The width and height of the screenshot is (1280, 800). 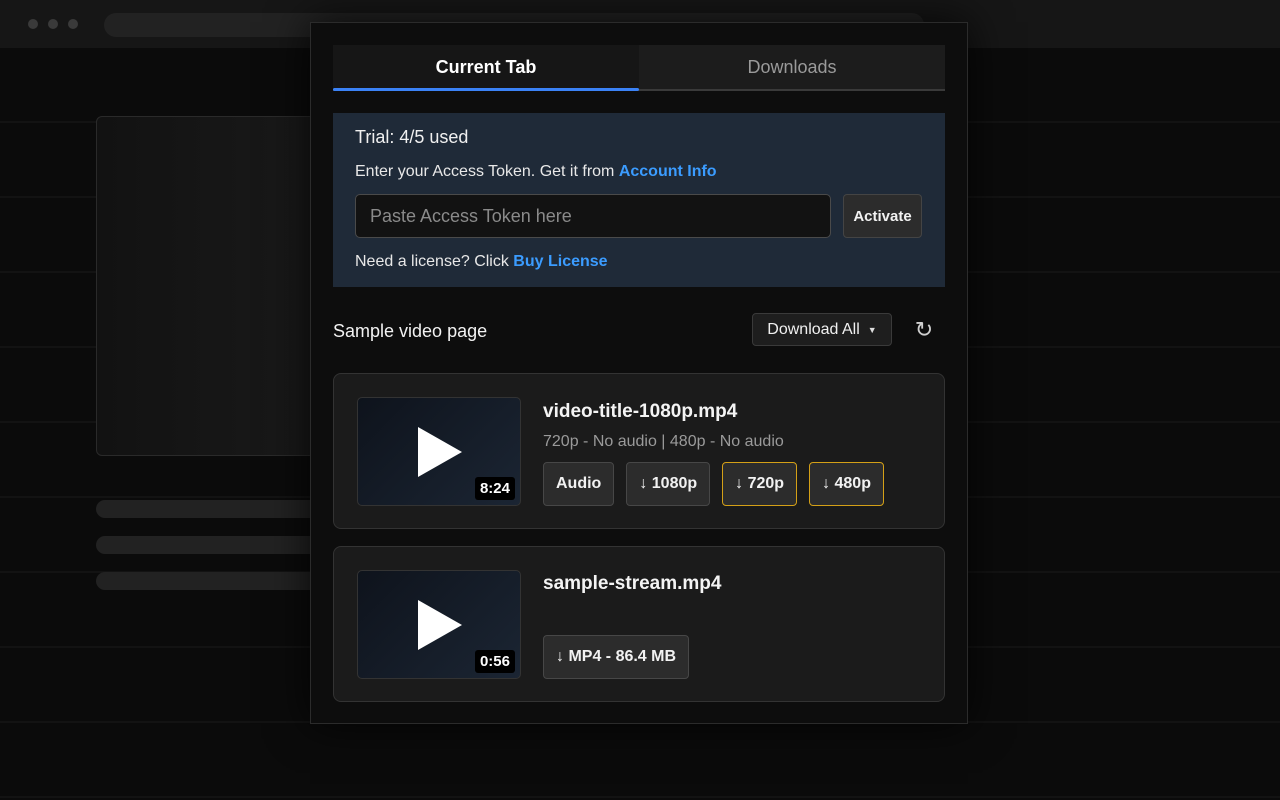 What do you see at coordinates (412, 137) in the screenshot?
I see `trial-status: Trial: 4/5 used` at bounding box center [412, 137].